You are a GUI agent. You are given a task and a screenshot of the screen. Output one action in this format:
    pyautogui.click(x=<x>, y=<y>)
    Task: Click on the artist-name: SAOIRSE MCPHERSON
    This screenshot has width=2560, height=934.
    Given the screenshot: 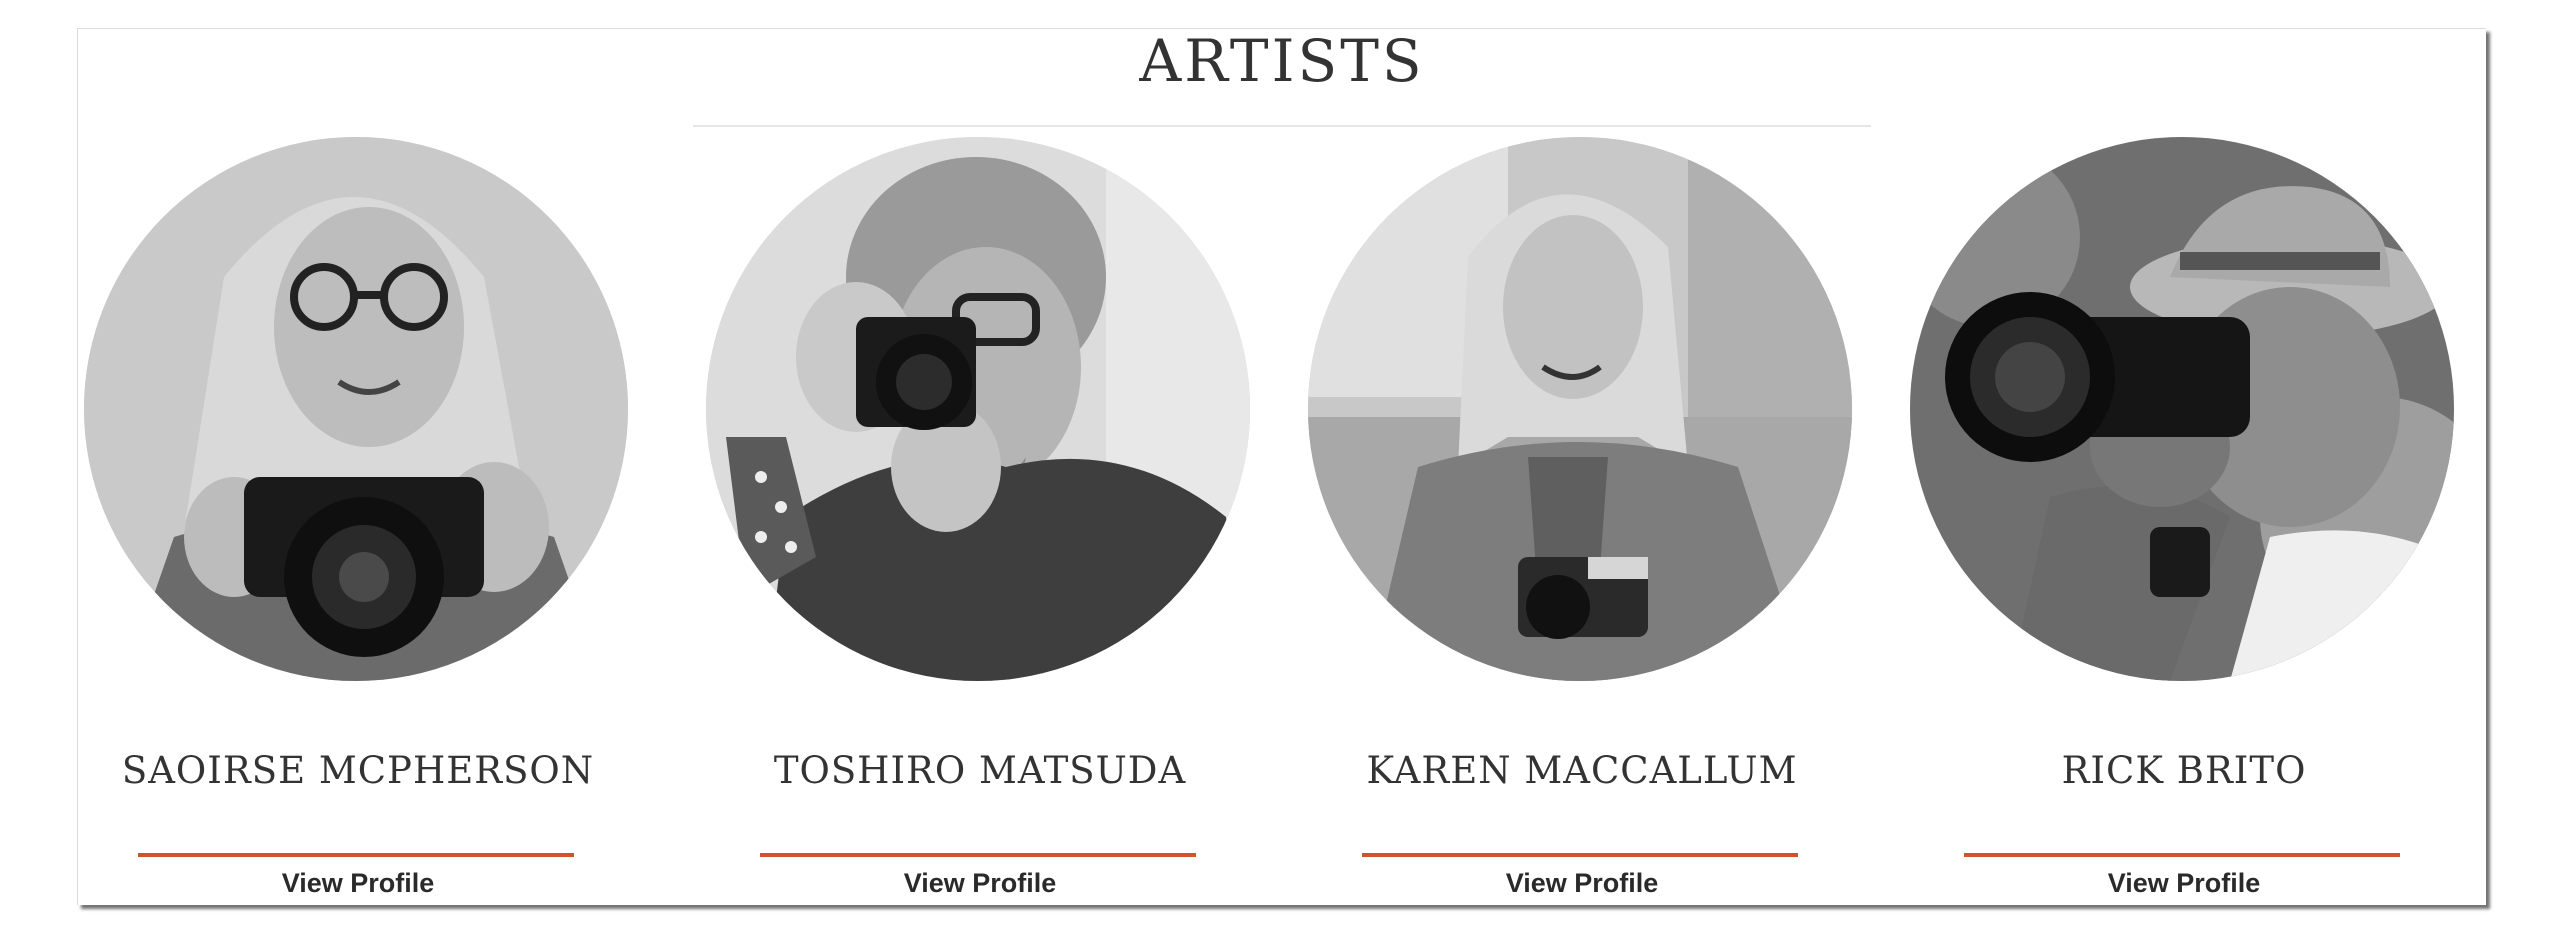 What is the action you would take?
    pyautogui.click(x=358, y=770)
    